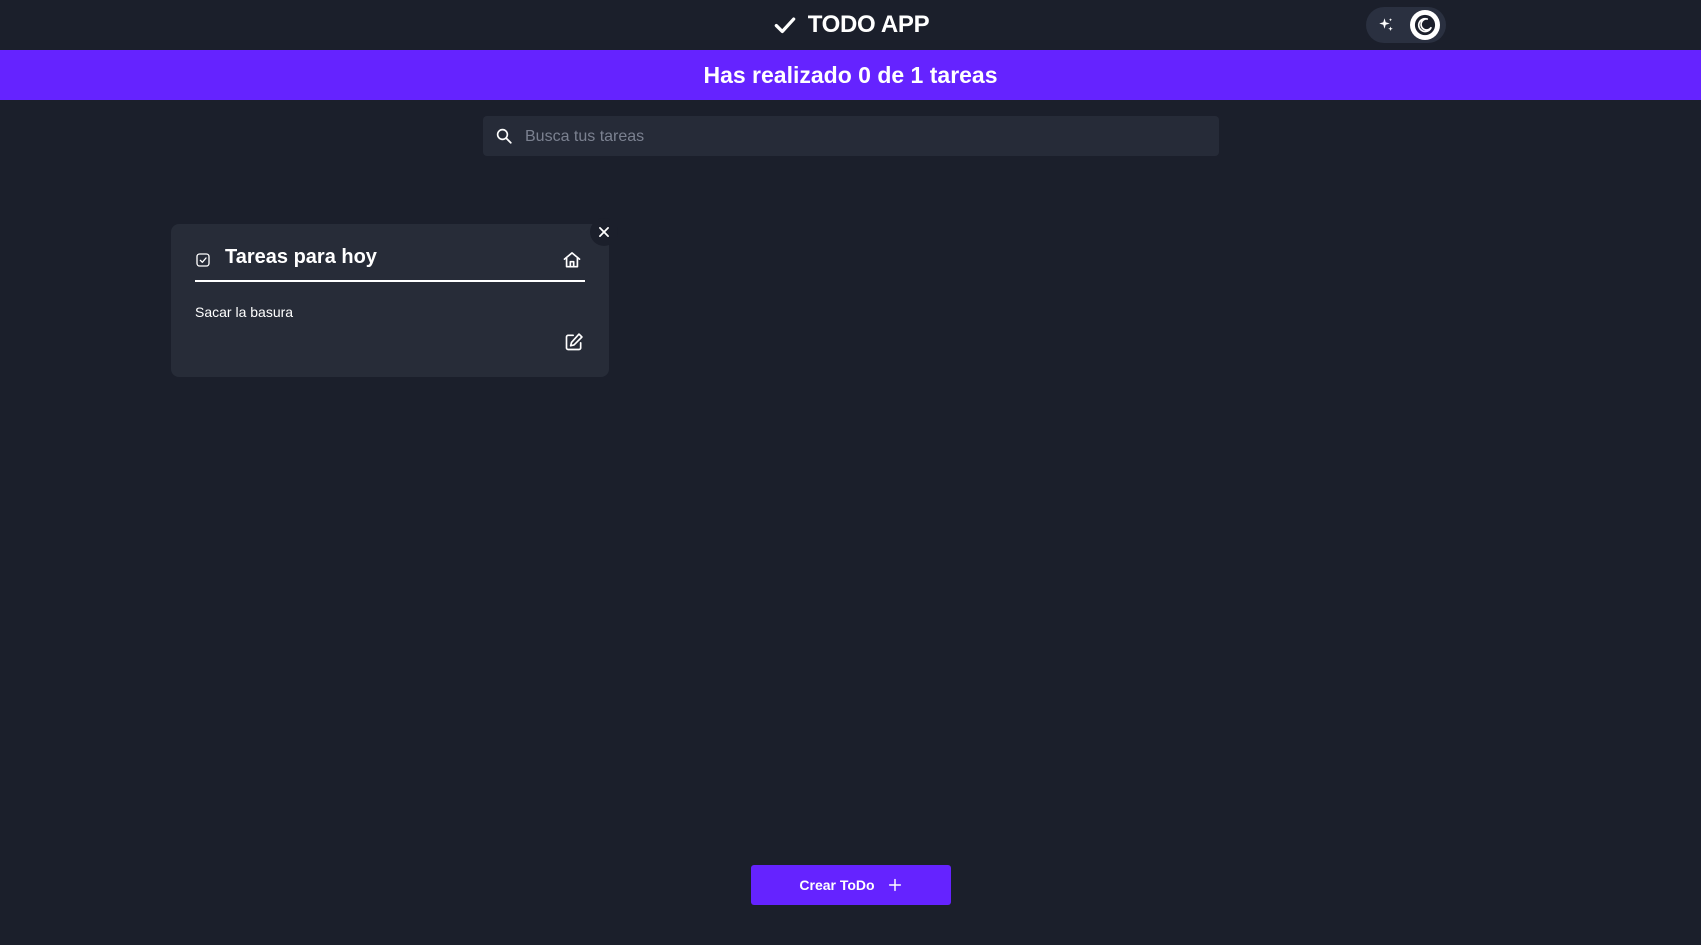 The image size is (1701, 945). I want to click on task-text: Sacar la basura, so click(244, 312).